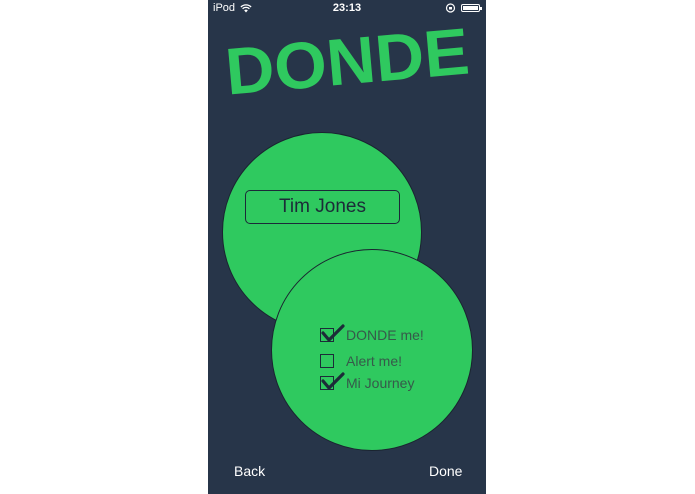 Image resolution: width=695 pixels, height=494 pixels. I want to click on checkbox, so click(327, 361).